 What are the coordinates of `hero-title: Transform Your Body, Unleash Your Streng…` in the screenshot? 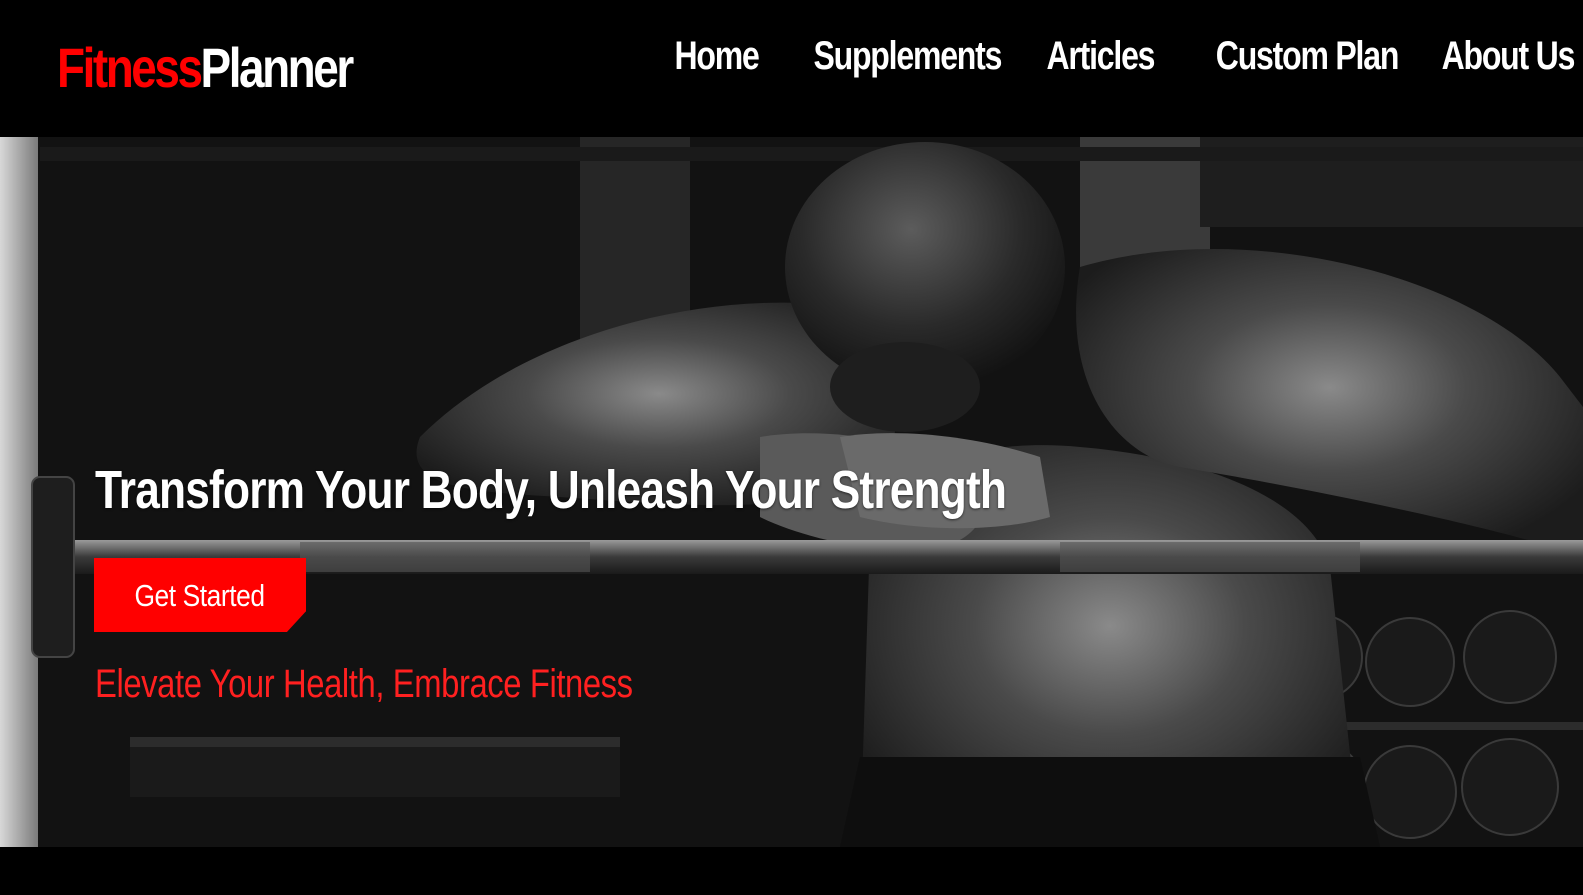 It's located at (551, 490).